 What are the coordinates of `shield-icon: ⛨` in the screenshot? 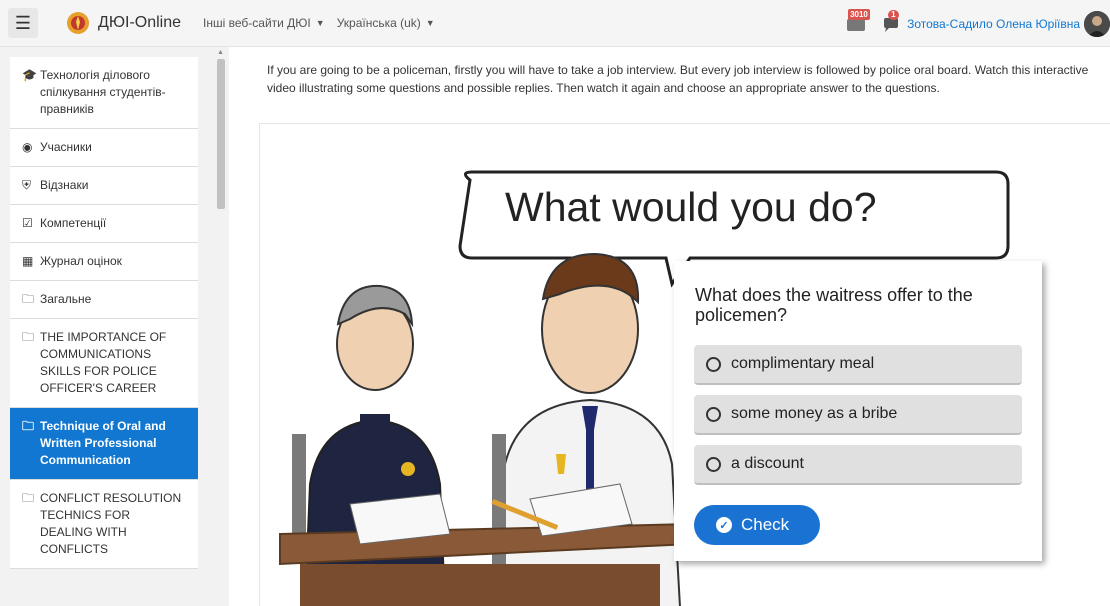 It's located at (27, 185).